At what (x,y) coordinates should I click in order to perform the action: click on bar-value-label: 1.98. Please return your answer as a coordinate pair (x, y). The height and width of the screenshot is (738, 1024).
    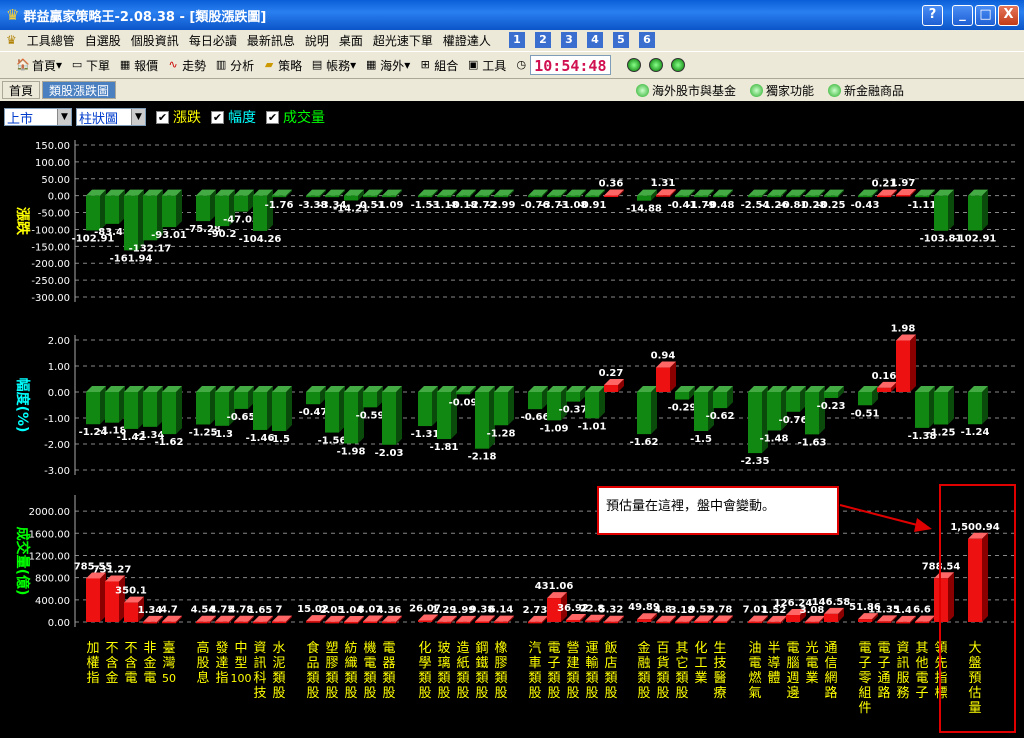
    Looking at the image, I should click on (903, 329).